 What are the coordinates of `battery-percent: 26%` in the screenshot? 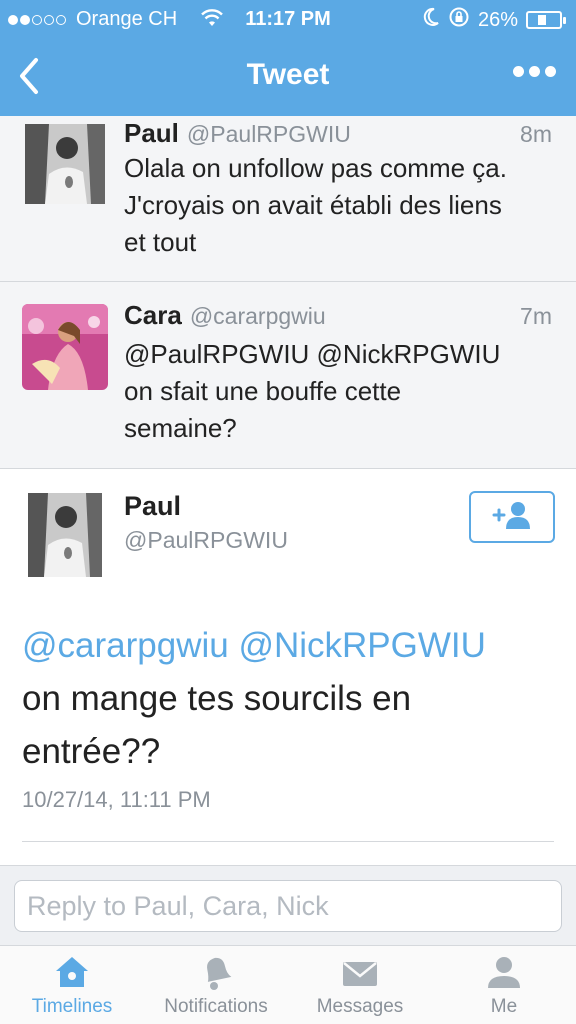 It's located at (497, 19).